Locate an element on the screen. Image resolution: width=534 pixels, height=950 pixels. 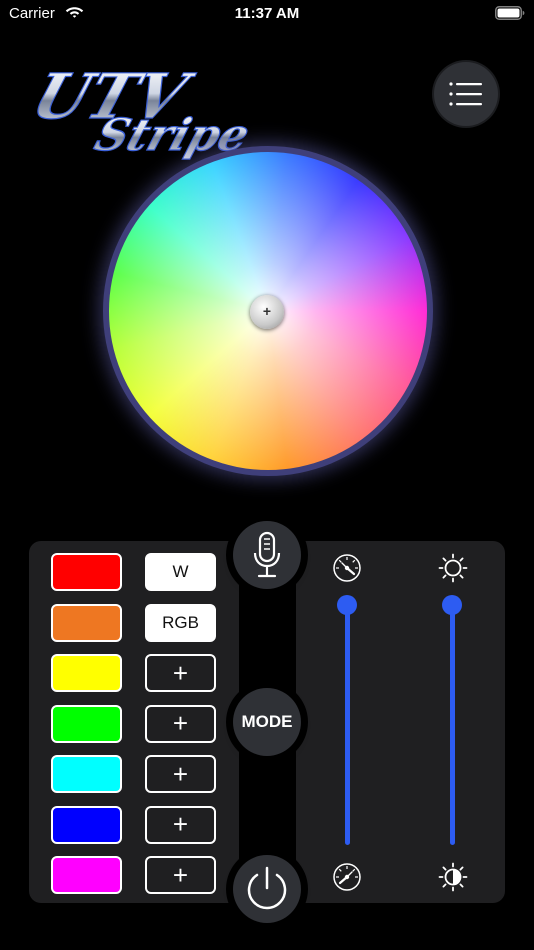
color-swatch-orange is located at coordinates (86, 622).